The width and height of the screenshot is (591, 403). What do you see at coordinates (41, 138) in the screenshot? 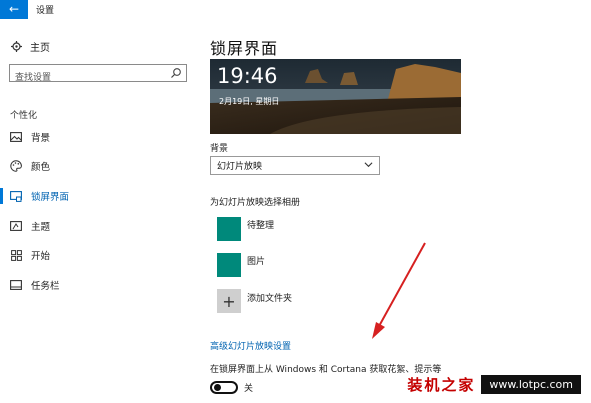
I see `sidebar-item-label: 背景` at bounding box center [41, 138].